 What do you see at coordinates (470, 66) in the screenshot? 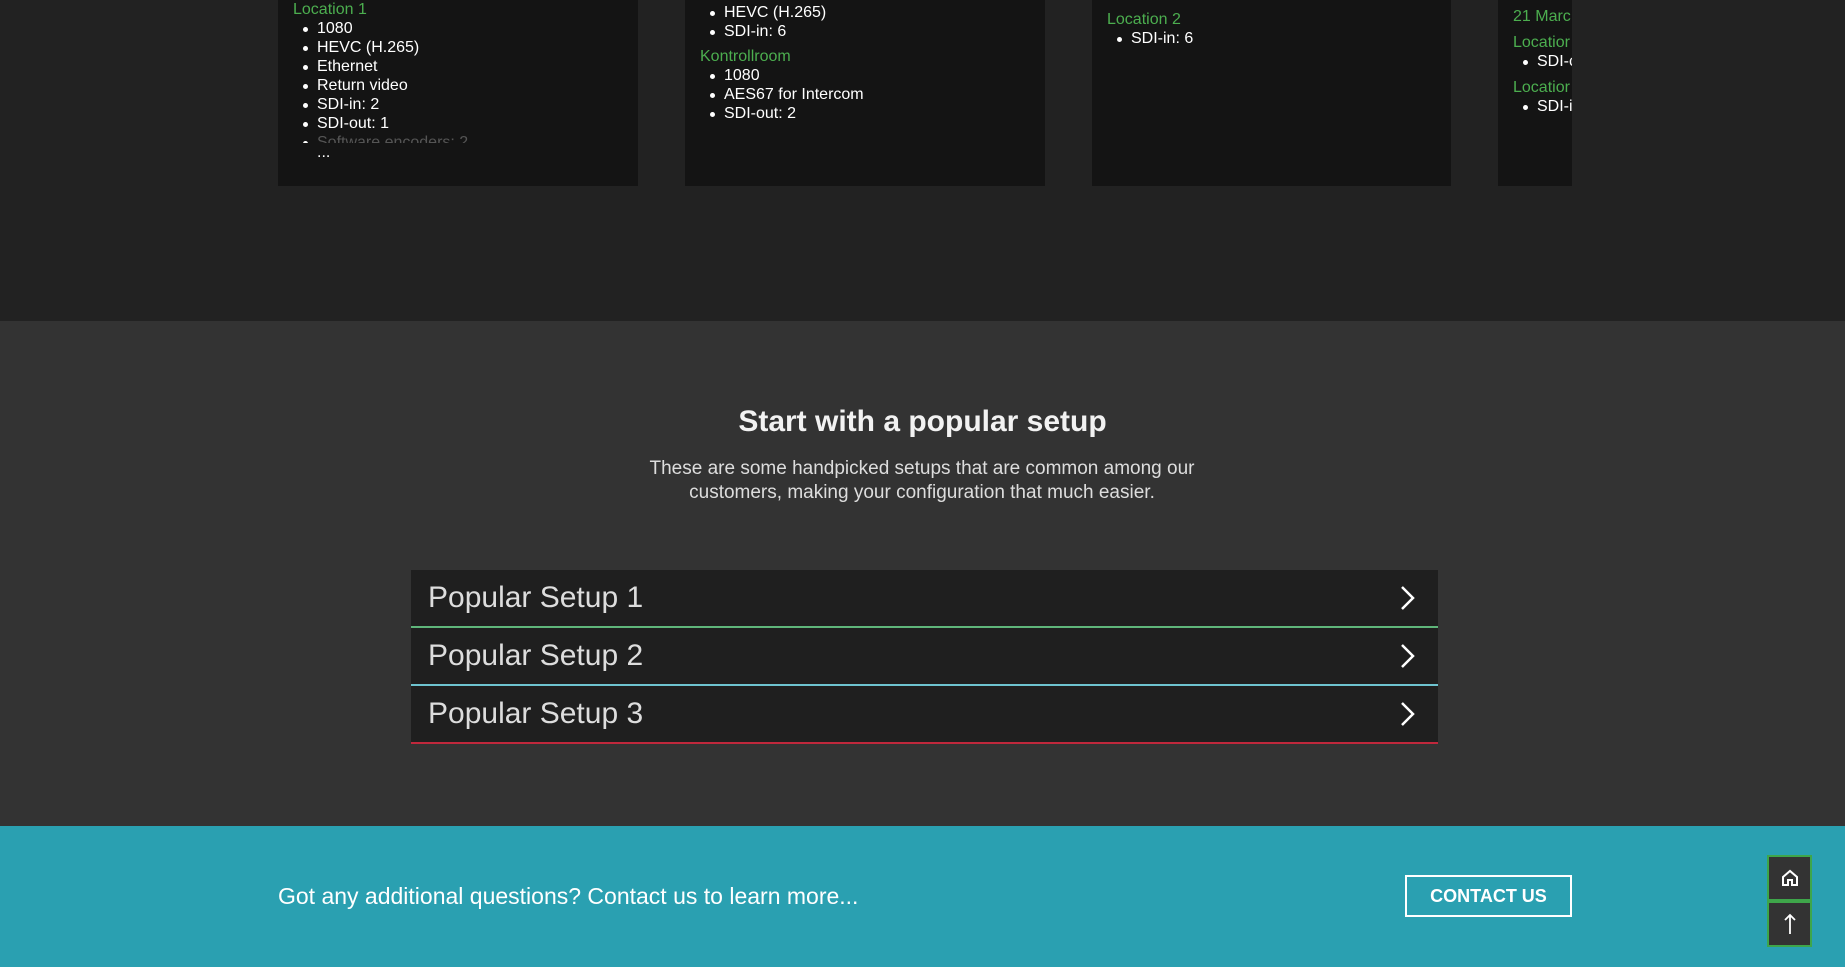
I see `list-item: Ethernet` at bounding box center [470, 66].